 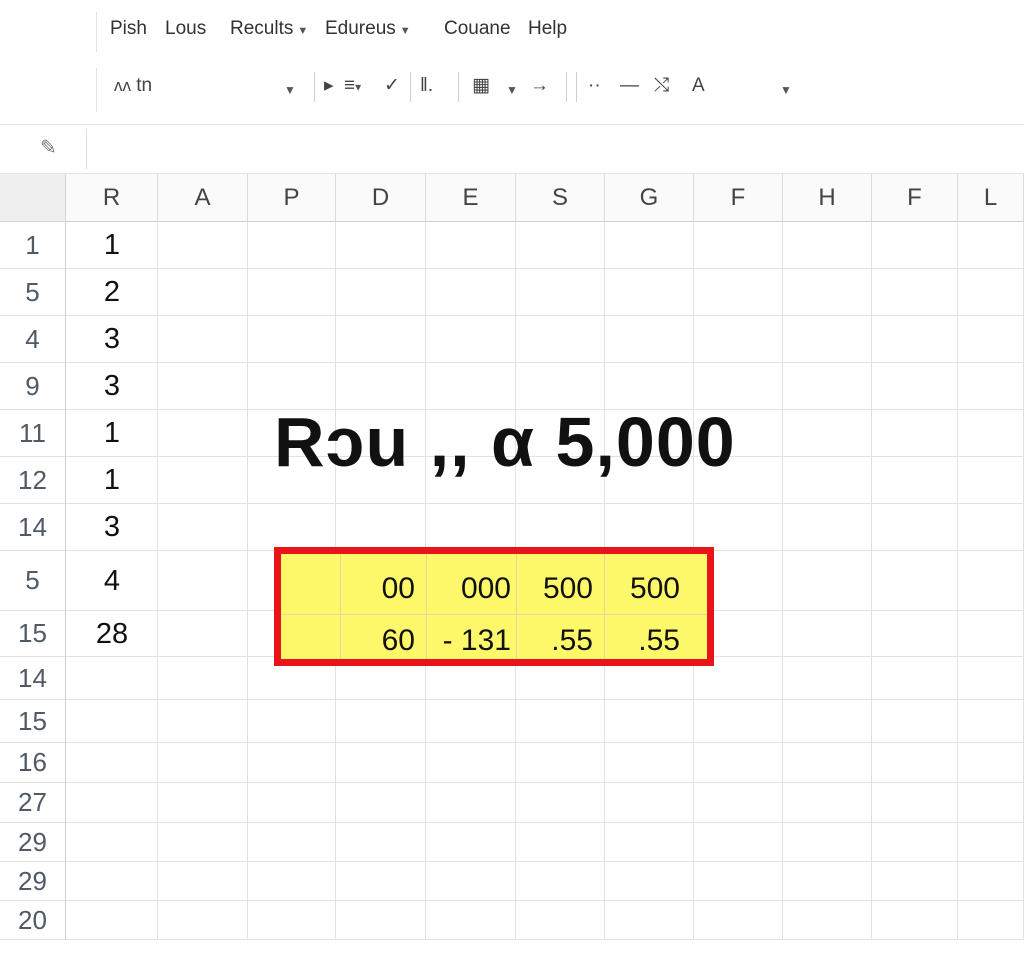 What do you see at coordinates (112, 581) in the screenshot?
I see `cell-value: 4` at bounding box center [112, 581].